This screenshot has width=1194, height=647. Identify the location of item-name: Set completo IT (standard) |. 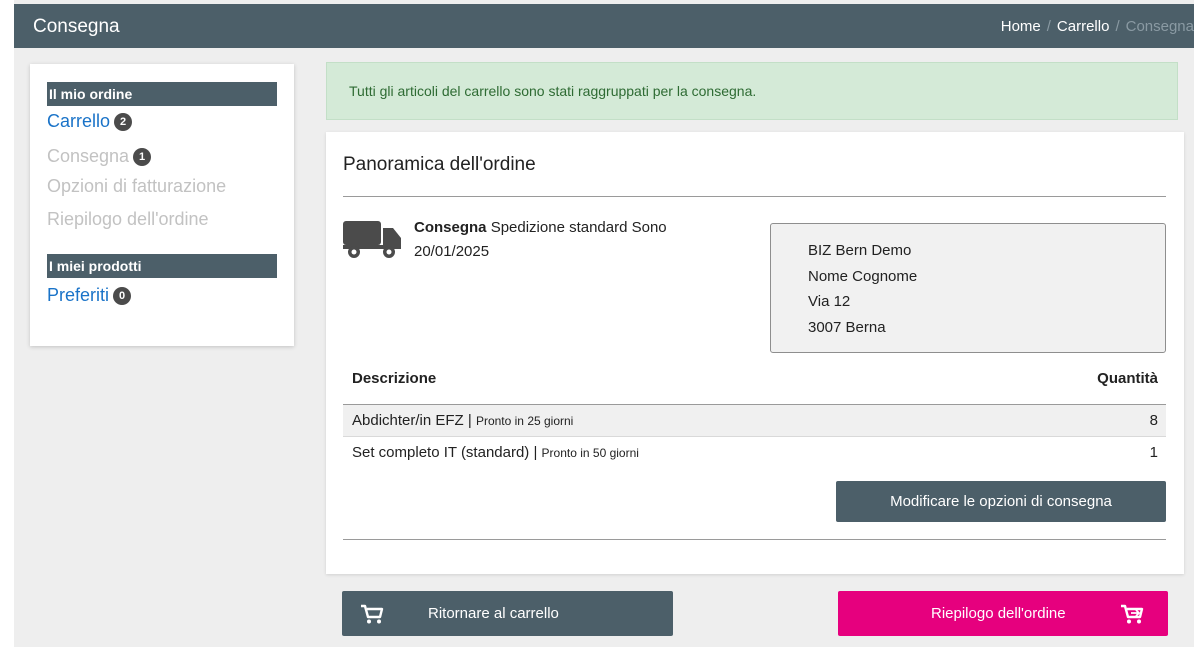
(445, 452).